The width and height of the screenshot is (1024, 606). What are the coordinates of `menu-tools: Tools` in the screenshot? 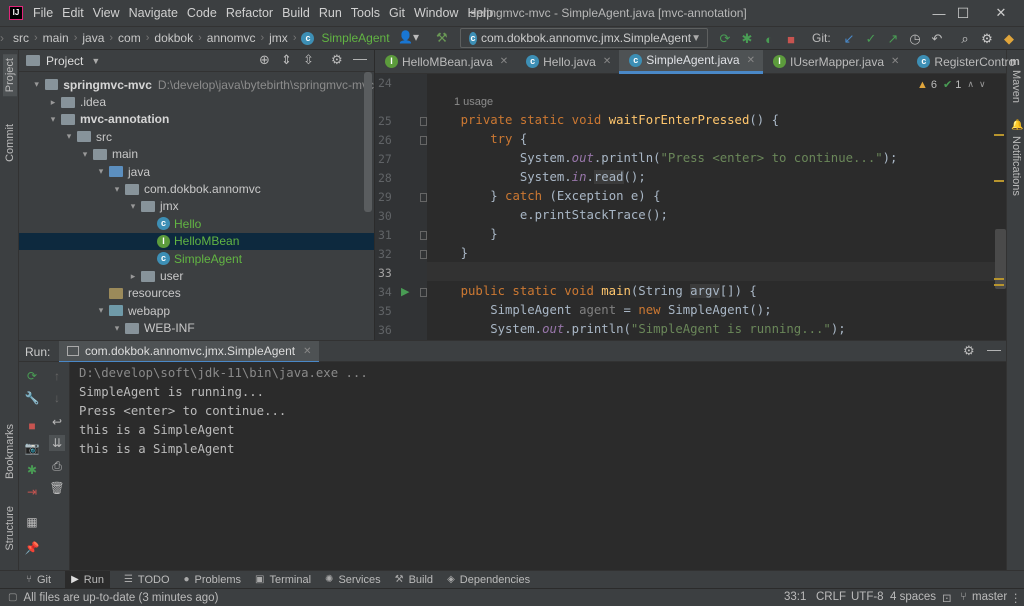 It's located at (365, 13).